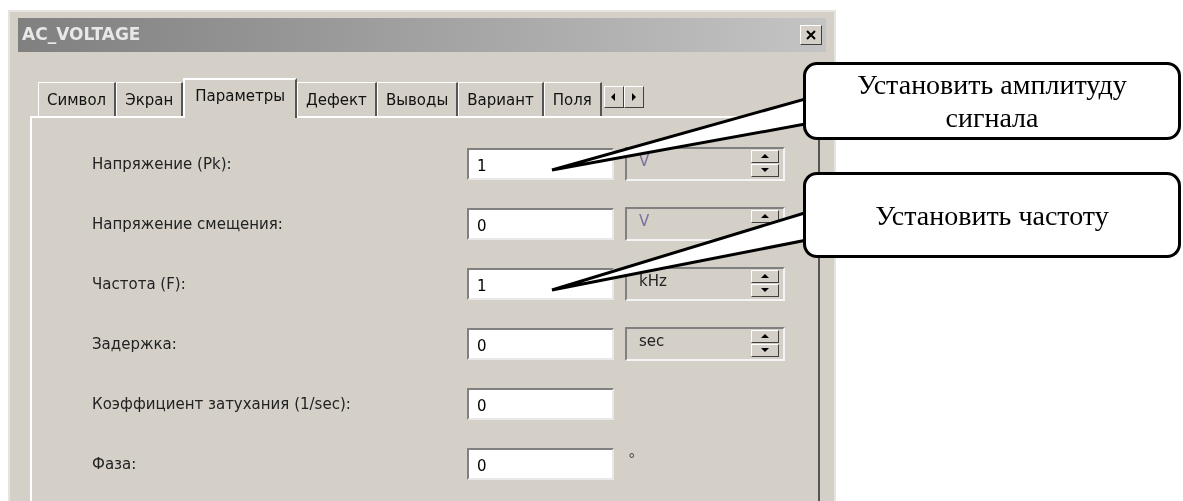  Describe the element at coordinates (992, 101) in the screenshot. I see `callout: Установить амплитуду сигнала` at that location.